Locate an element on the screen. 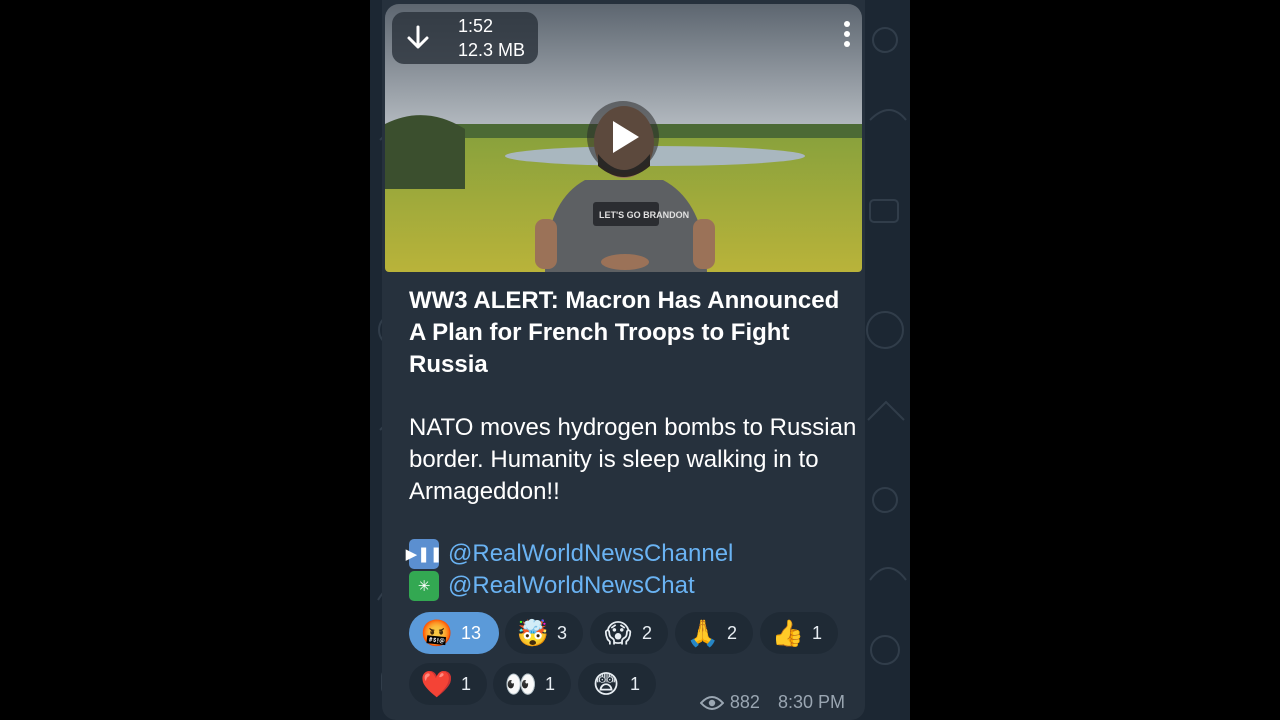  reaction-heart: ❤️ 1 is located at coordinates (448, 684).